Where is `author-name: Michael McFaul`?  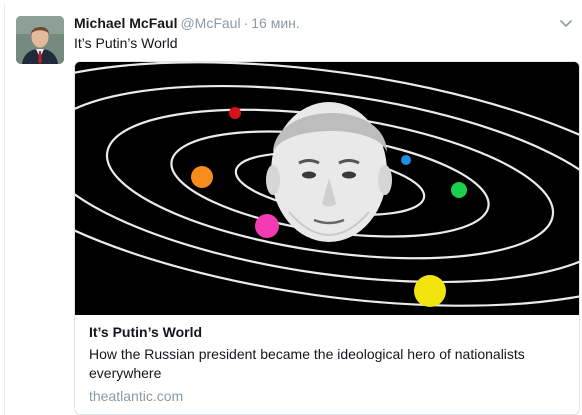
author-name: Michael McFaul is located at coordinates (125, 23).